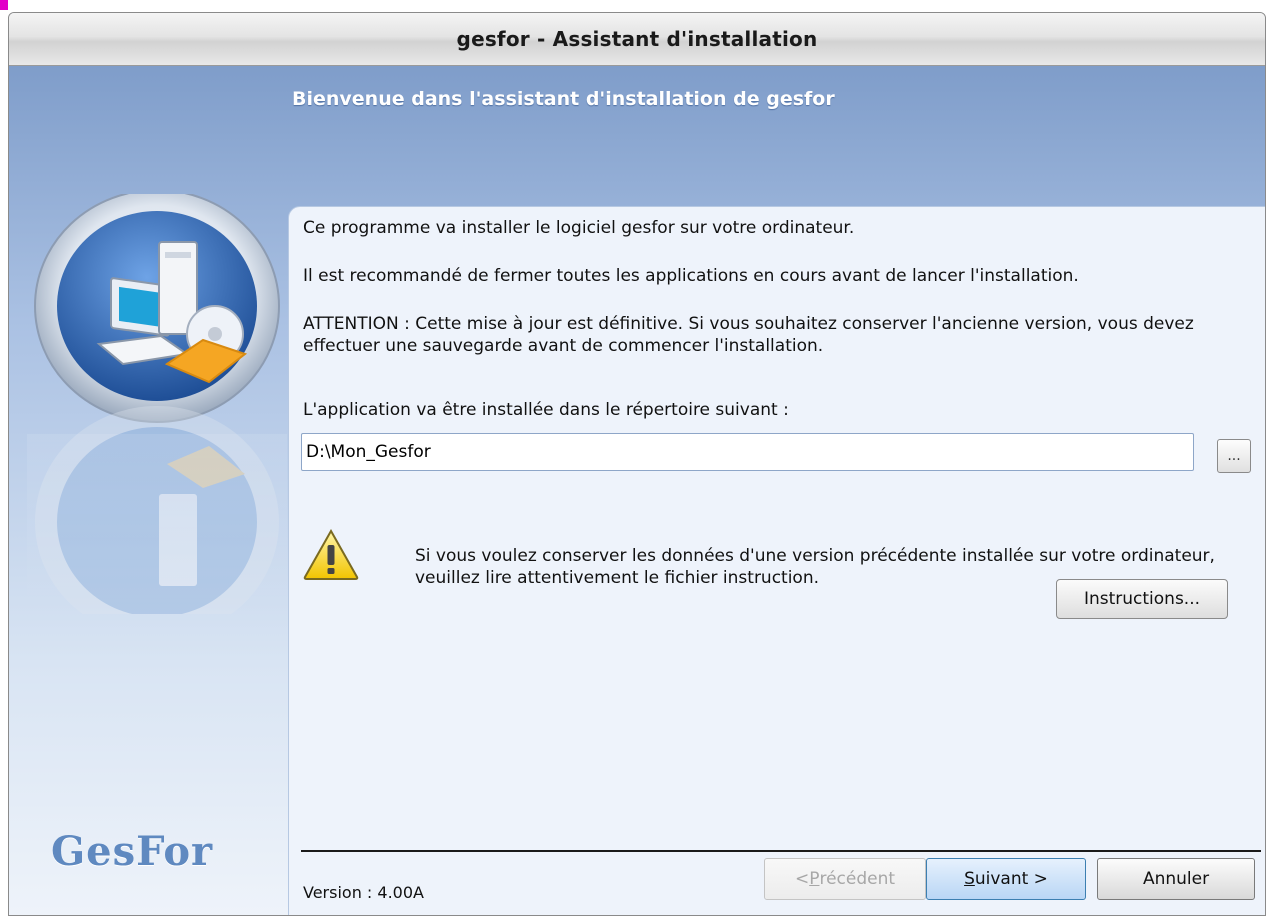 The width and height of the screenshot is (1266, 916). Describe the element at coordinates (747, 452) in the screenshot. I see `install-directory-input` at that location.